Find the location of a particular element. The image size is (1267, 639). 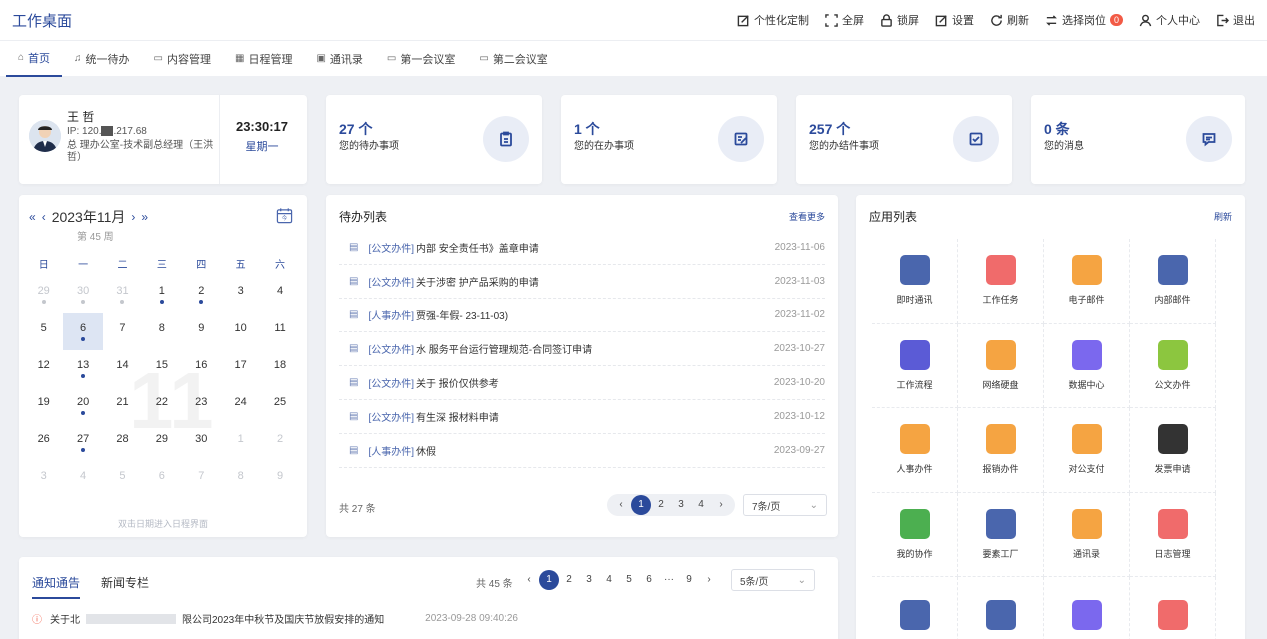

tab-news: 新闻专栏 is located at coordinates (125, 582).